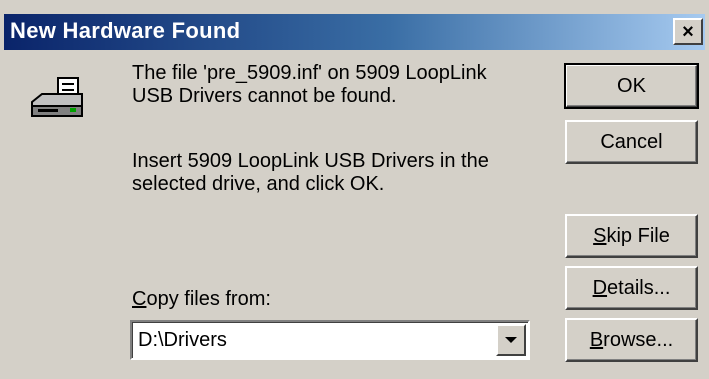  What do you see at coordinates (125, 30) in the screenshot?
I see `window-title: New Hardware Found` at bounding box center [125, 30].